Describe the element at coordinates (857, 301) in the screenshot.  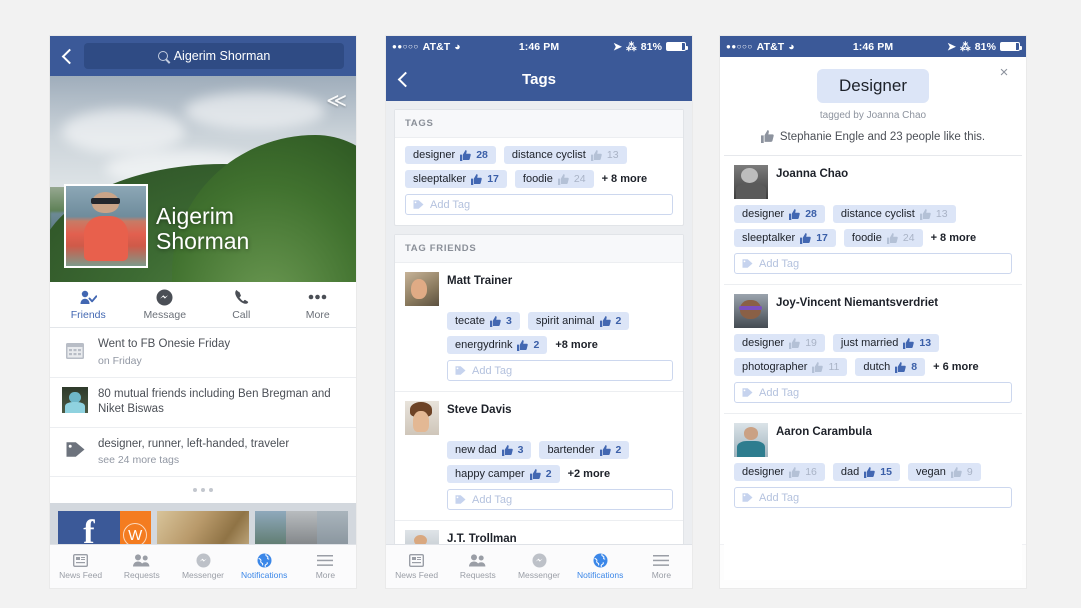
I see `person-name: Joy-Vincent Niemantsverdriet` at that location.